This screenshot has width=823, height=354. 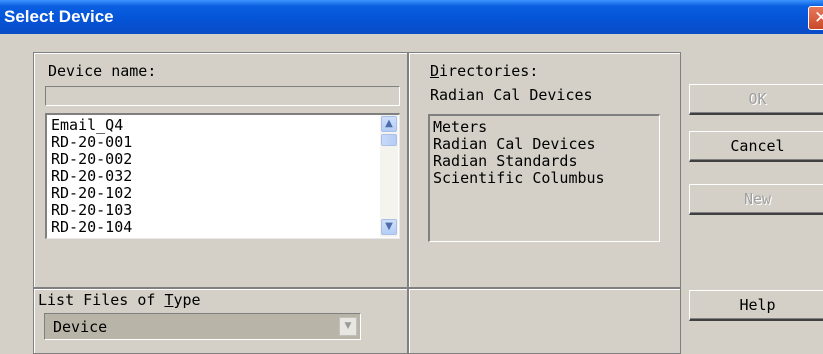 I want to click on file-type-label: List Files of Type, so click(x=119, y=300).